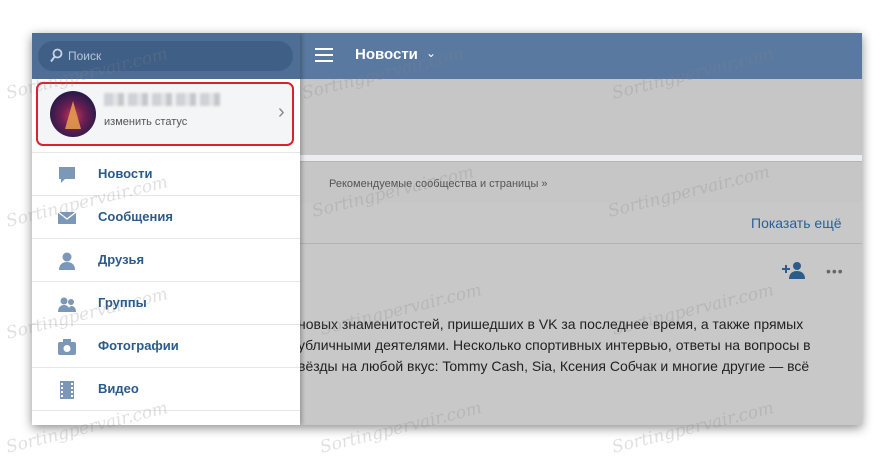 This screenshot has height=458, width=894. I want to click on menu-item-video: Видео, so click(166, 389).